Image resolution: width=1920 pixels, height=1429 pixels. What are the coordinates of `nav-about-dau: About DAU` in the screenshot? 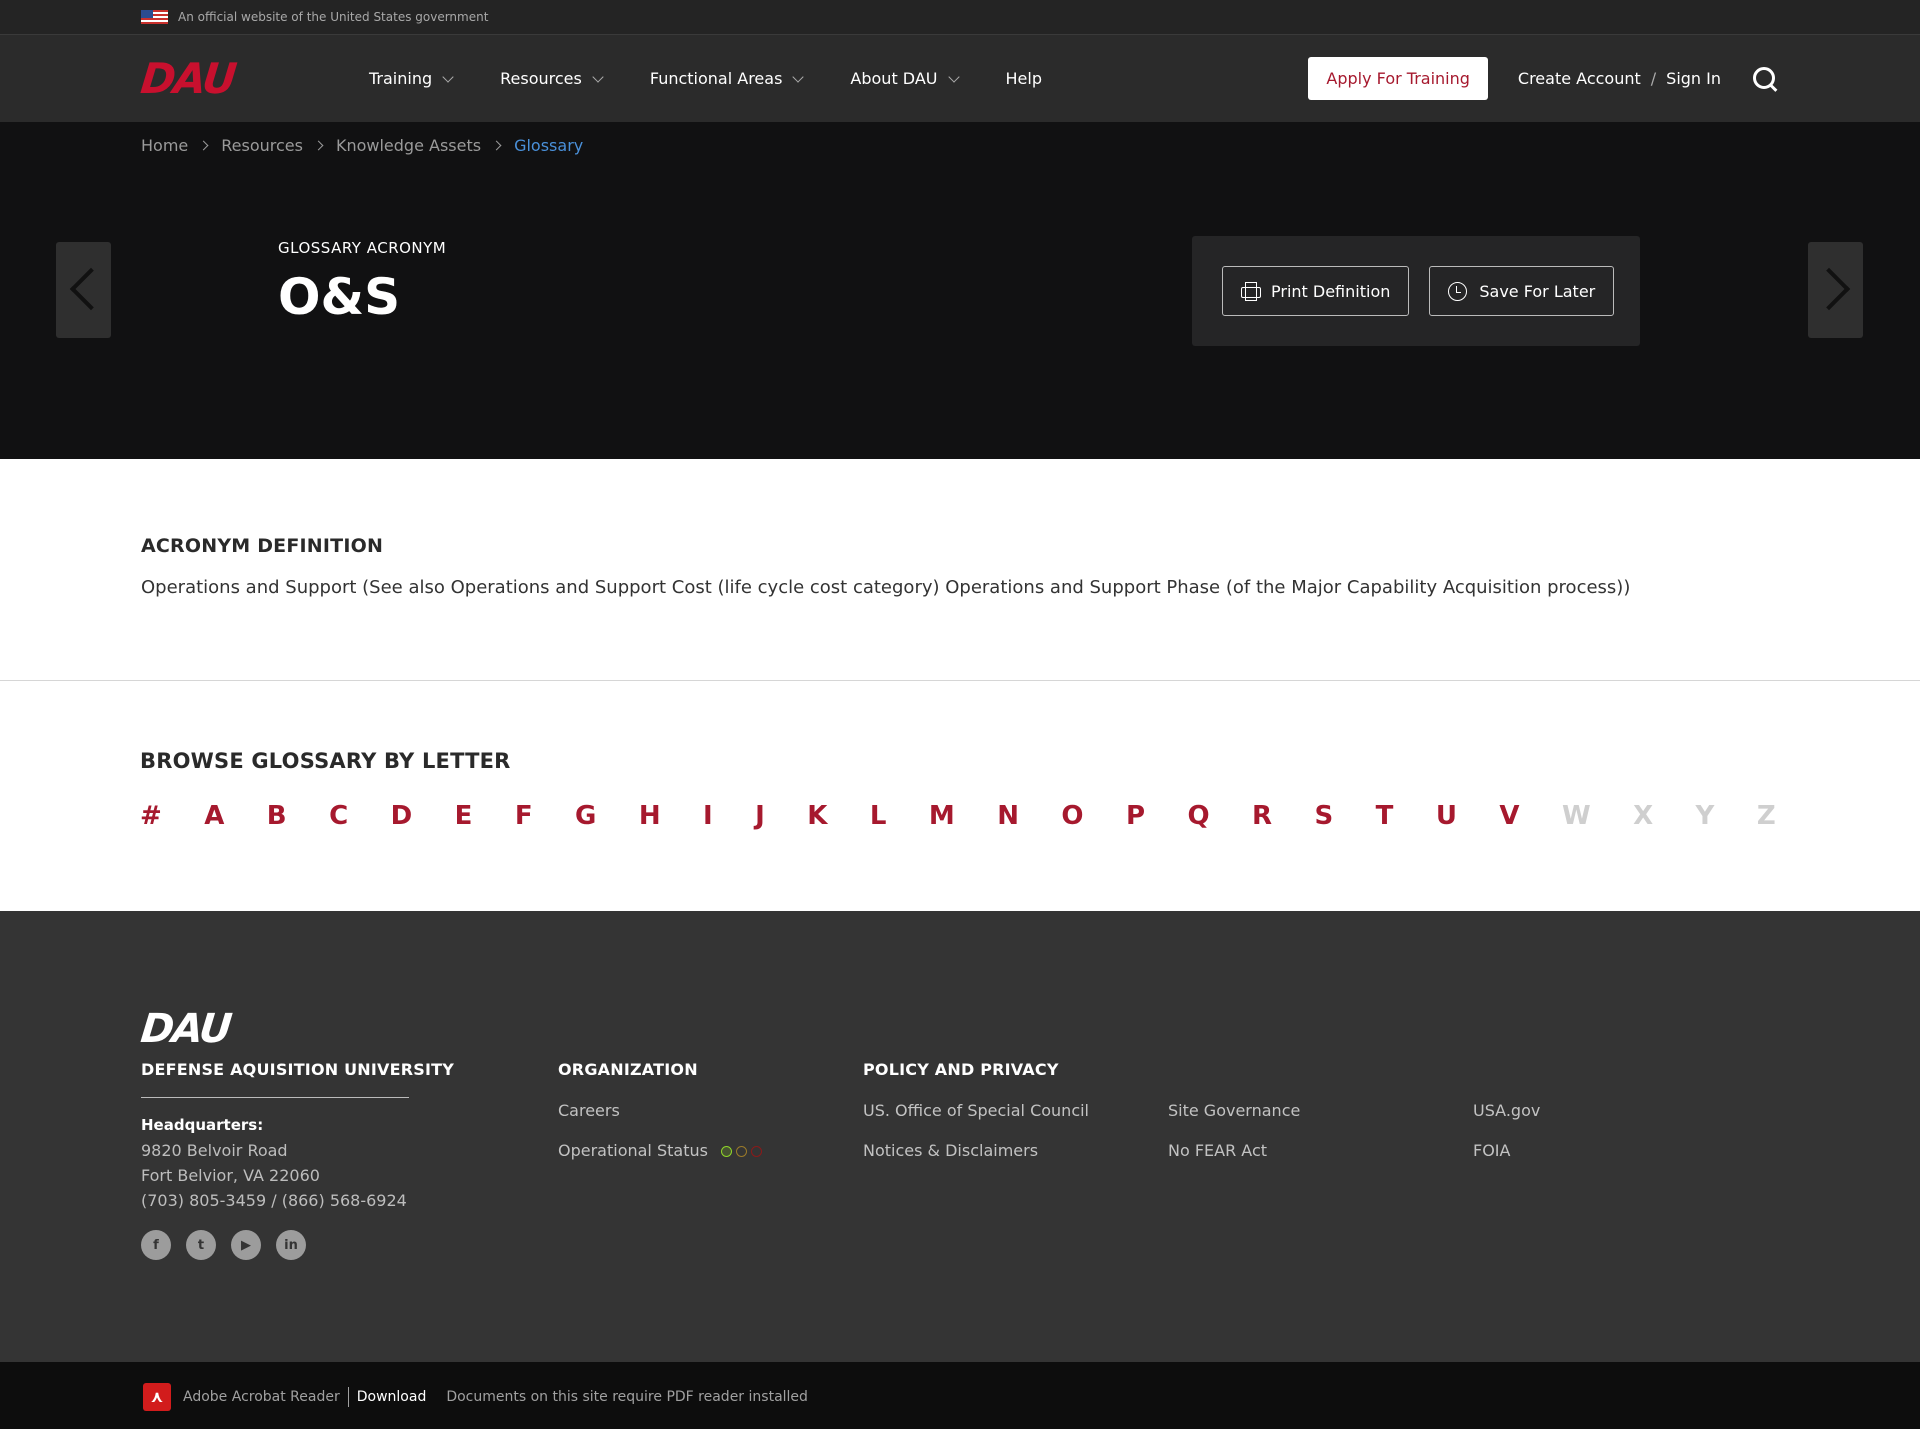 It's located at (905, 78).